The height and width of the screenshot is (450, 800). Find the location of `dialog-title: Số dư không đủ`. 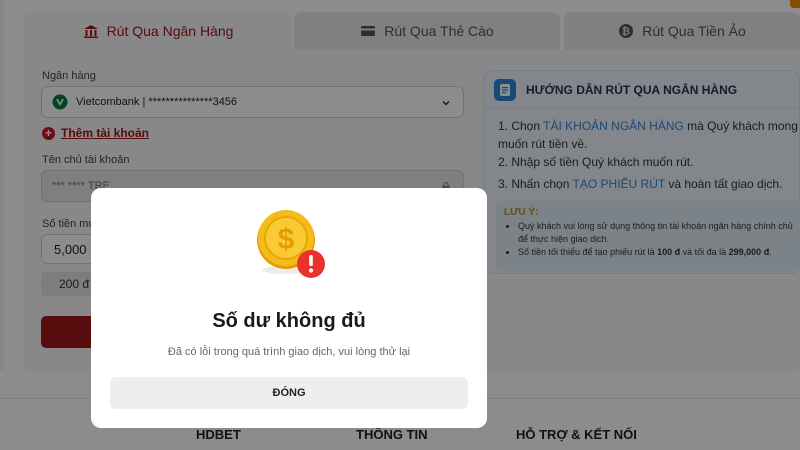

dialog-title: Số dư không đủ is located at coordinates (289, 321).